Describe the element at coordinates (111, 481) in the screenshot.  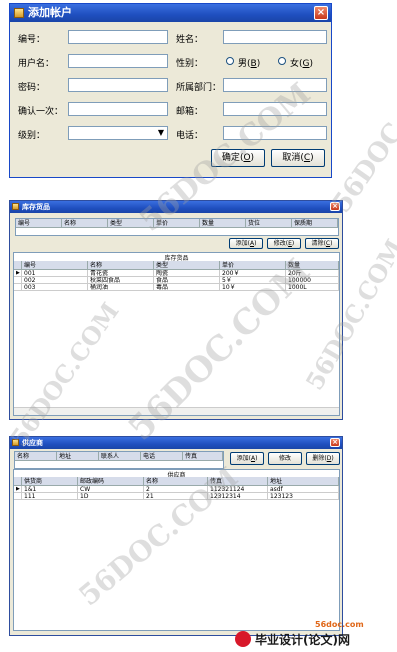
I see `supplier-grid-col-1: 邮政编码` at that location.